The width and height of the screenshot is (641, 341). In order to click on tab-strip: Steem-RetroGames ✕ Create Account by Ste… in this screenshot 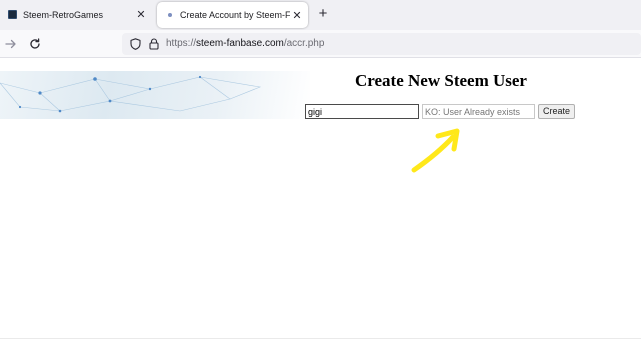, I will do `click(320, 15)`.